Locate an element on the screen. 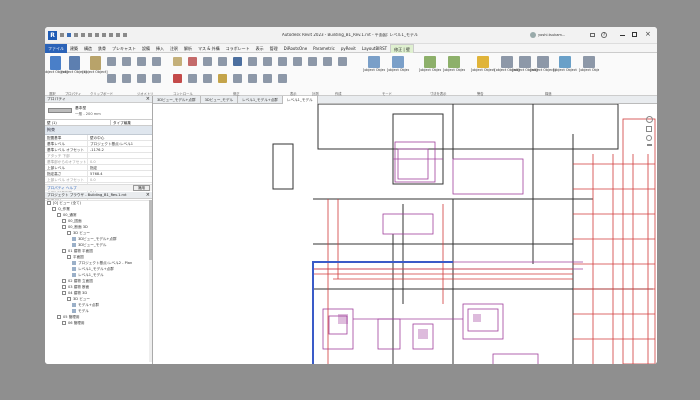 The height and width of the screenshot is (400, 700). view-tab-3d-model: 3Dビュー_モデル is located at coordinates (220, 100).